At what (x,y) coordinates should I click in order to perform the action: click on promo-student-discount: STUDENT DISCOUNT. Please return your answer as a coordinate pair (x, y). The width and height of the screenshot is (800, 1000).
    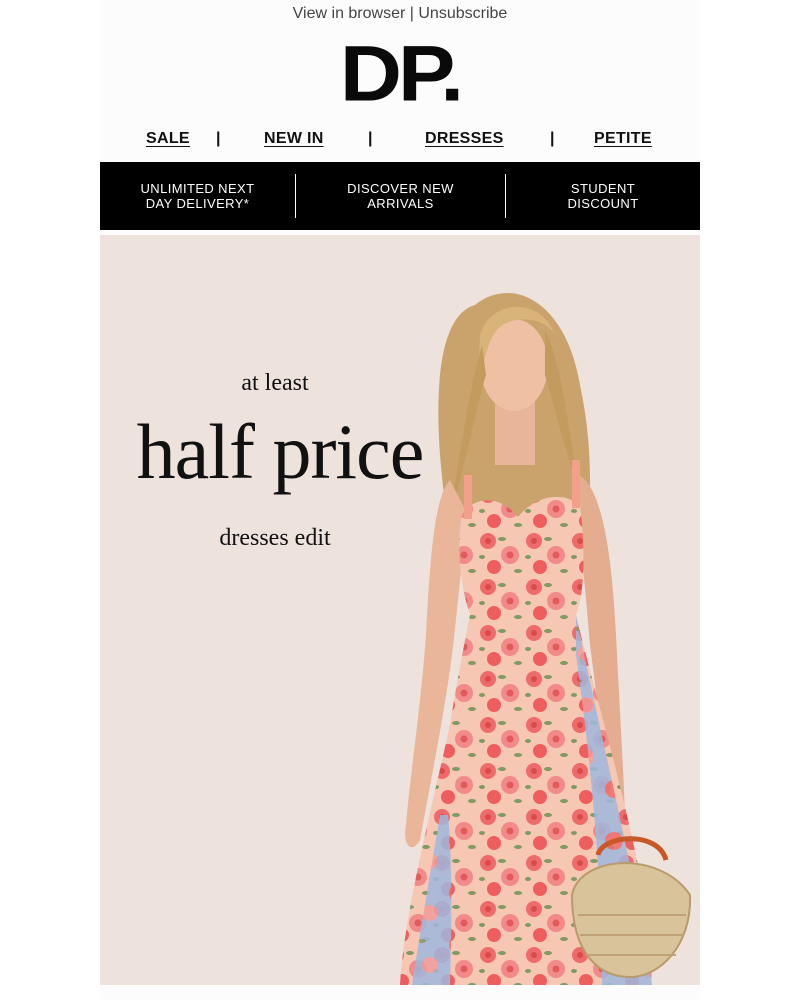
    Looking at the image, I should click on (603, 196).